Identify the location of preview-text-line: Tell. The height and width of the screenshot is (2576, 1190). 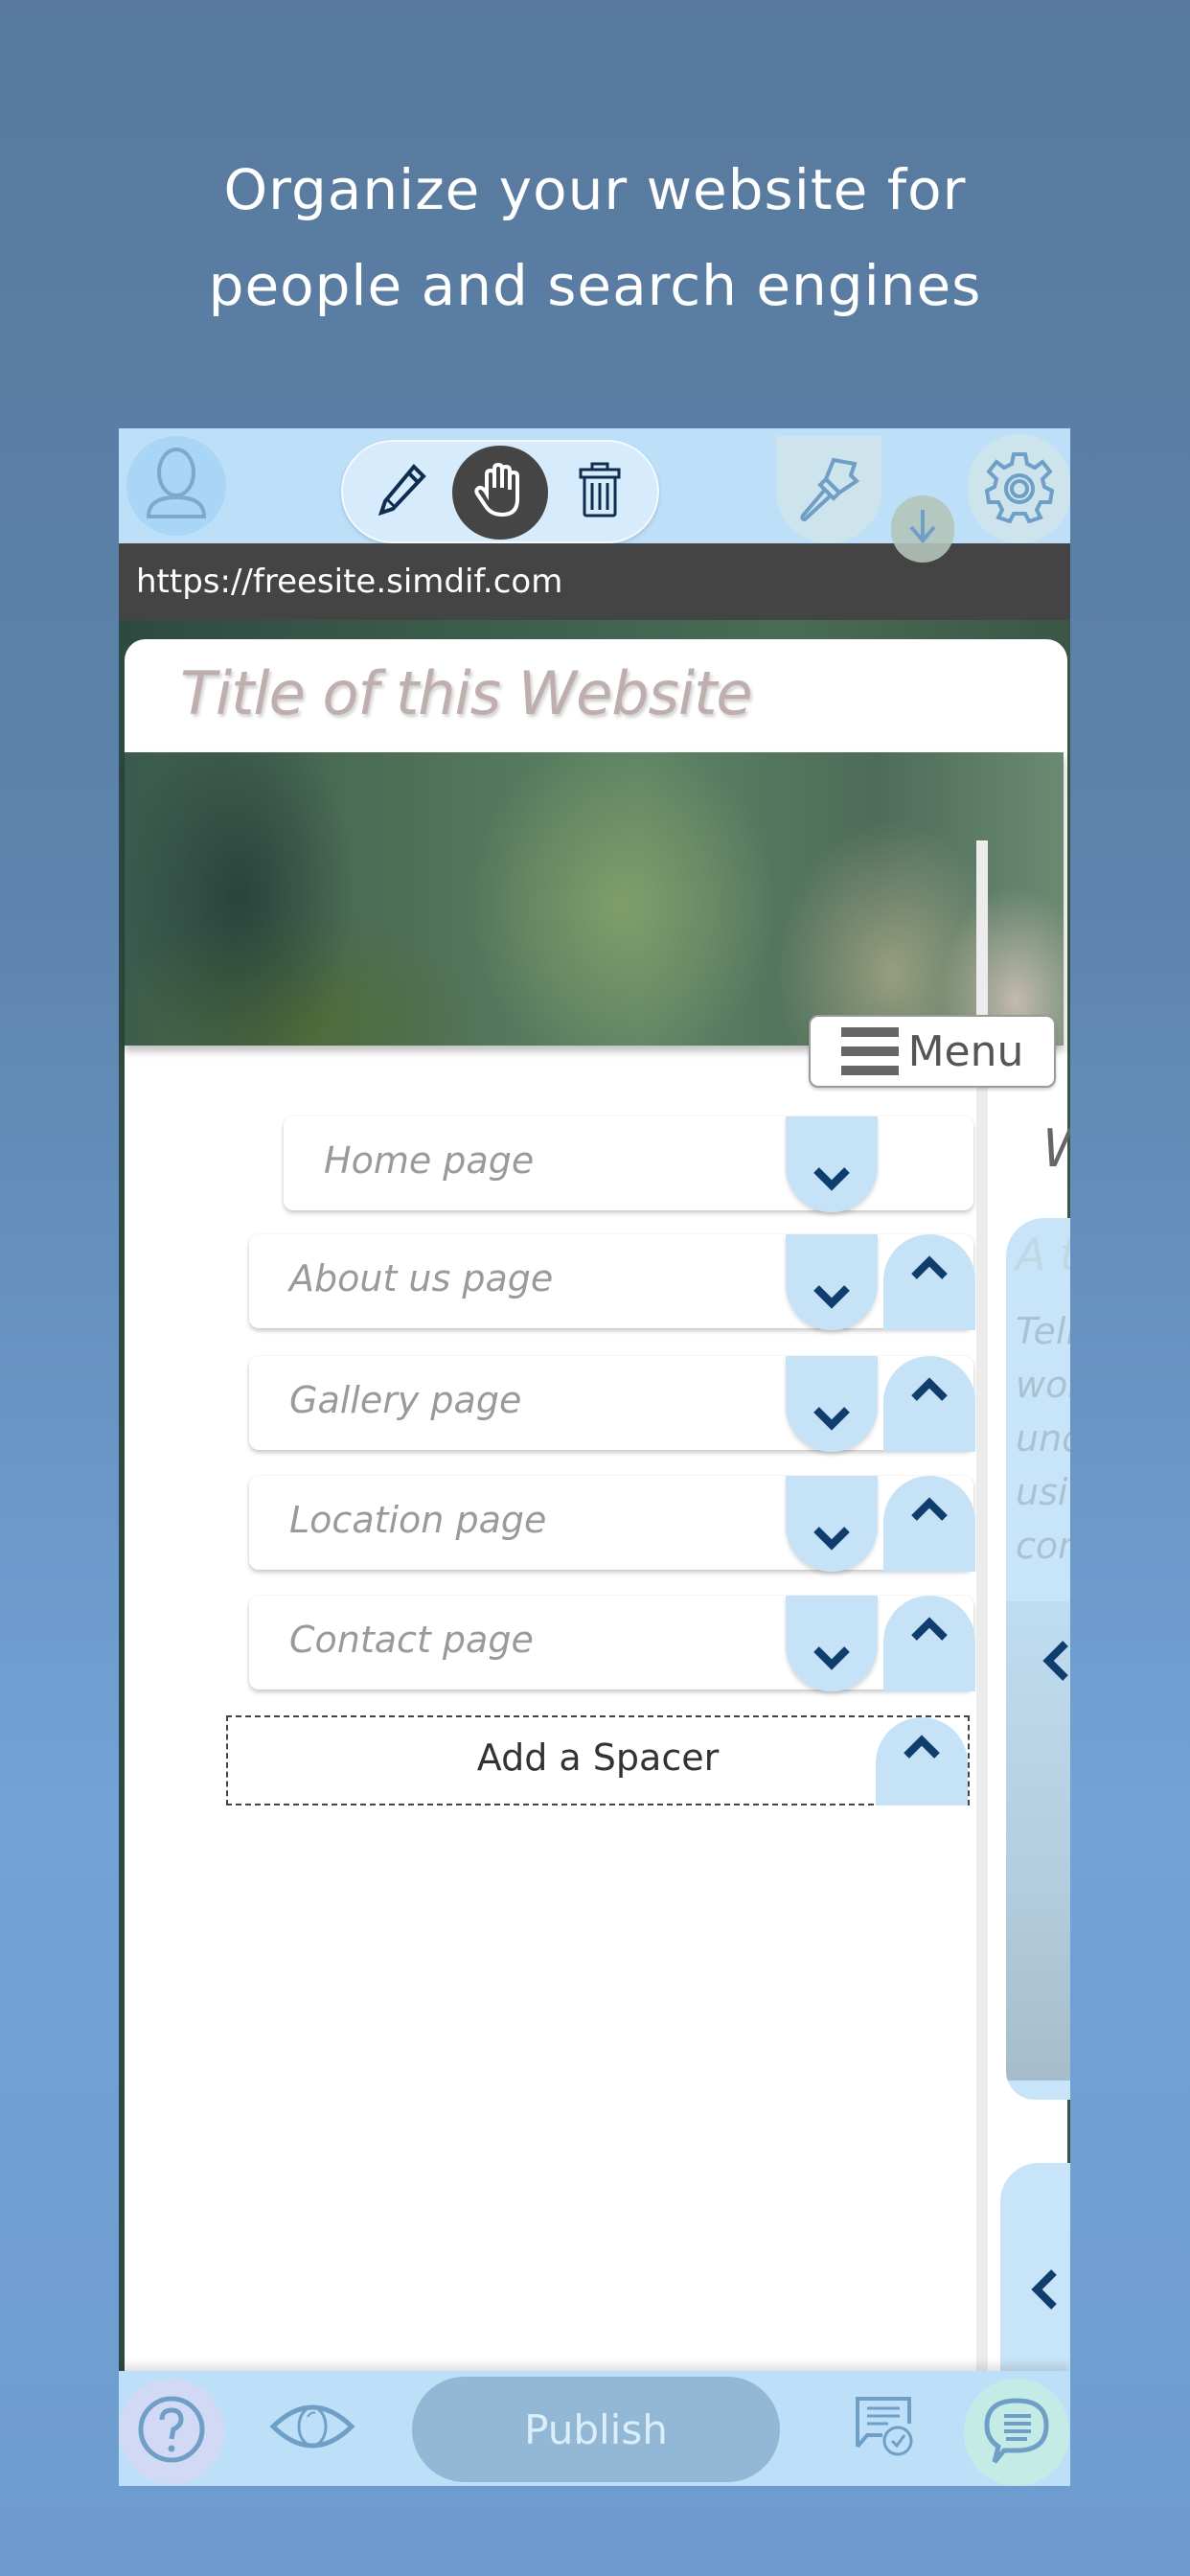
(1043, 1331).